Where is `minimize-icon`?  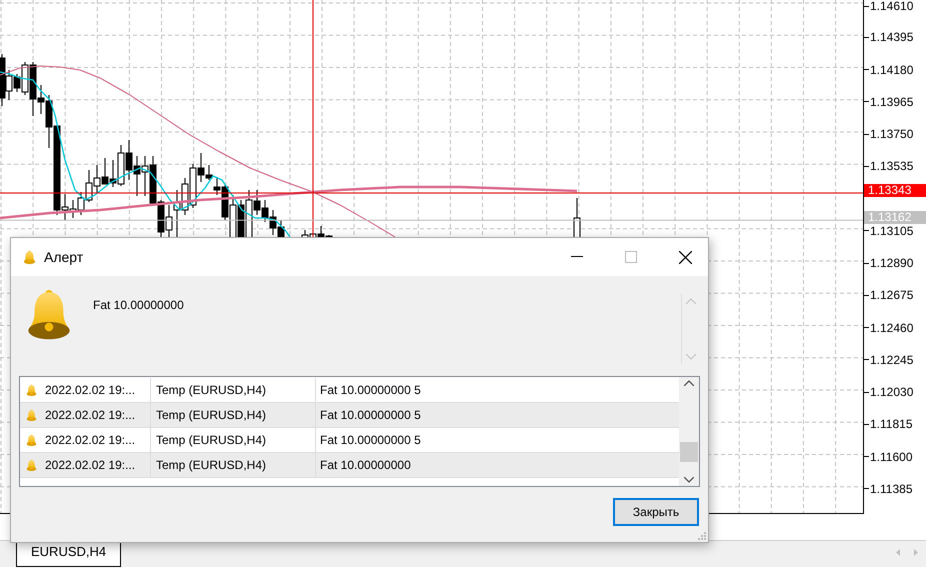 minimize-icon is located at coordinates (577, 257).